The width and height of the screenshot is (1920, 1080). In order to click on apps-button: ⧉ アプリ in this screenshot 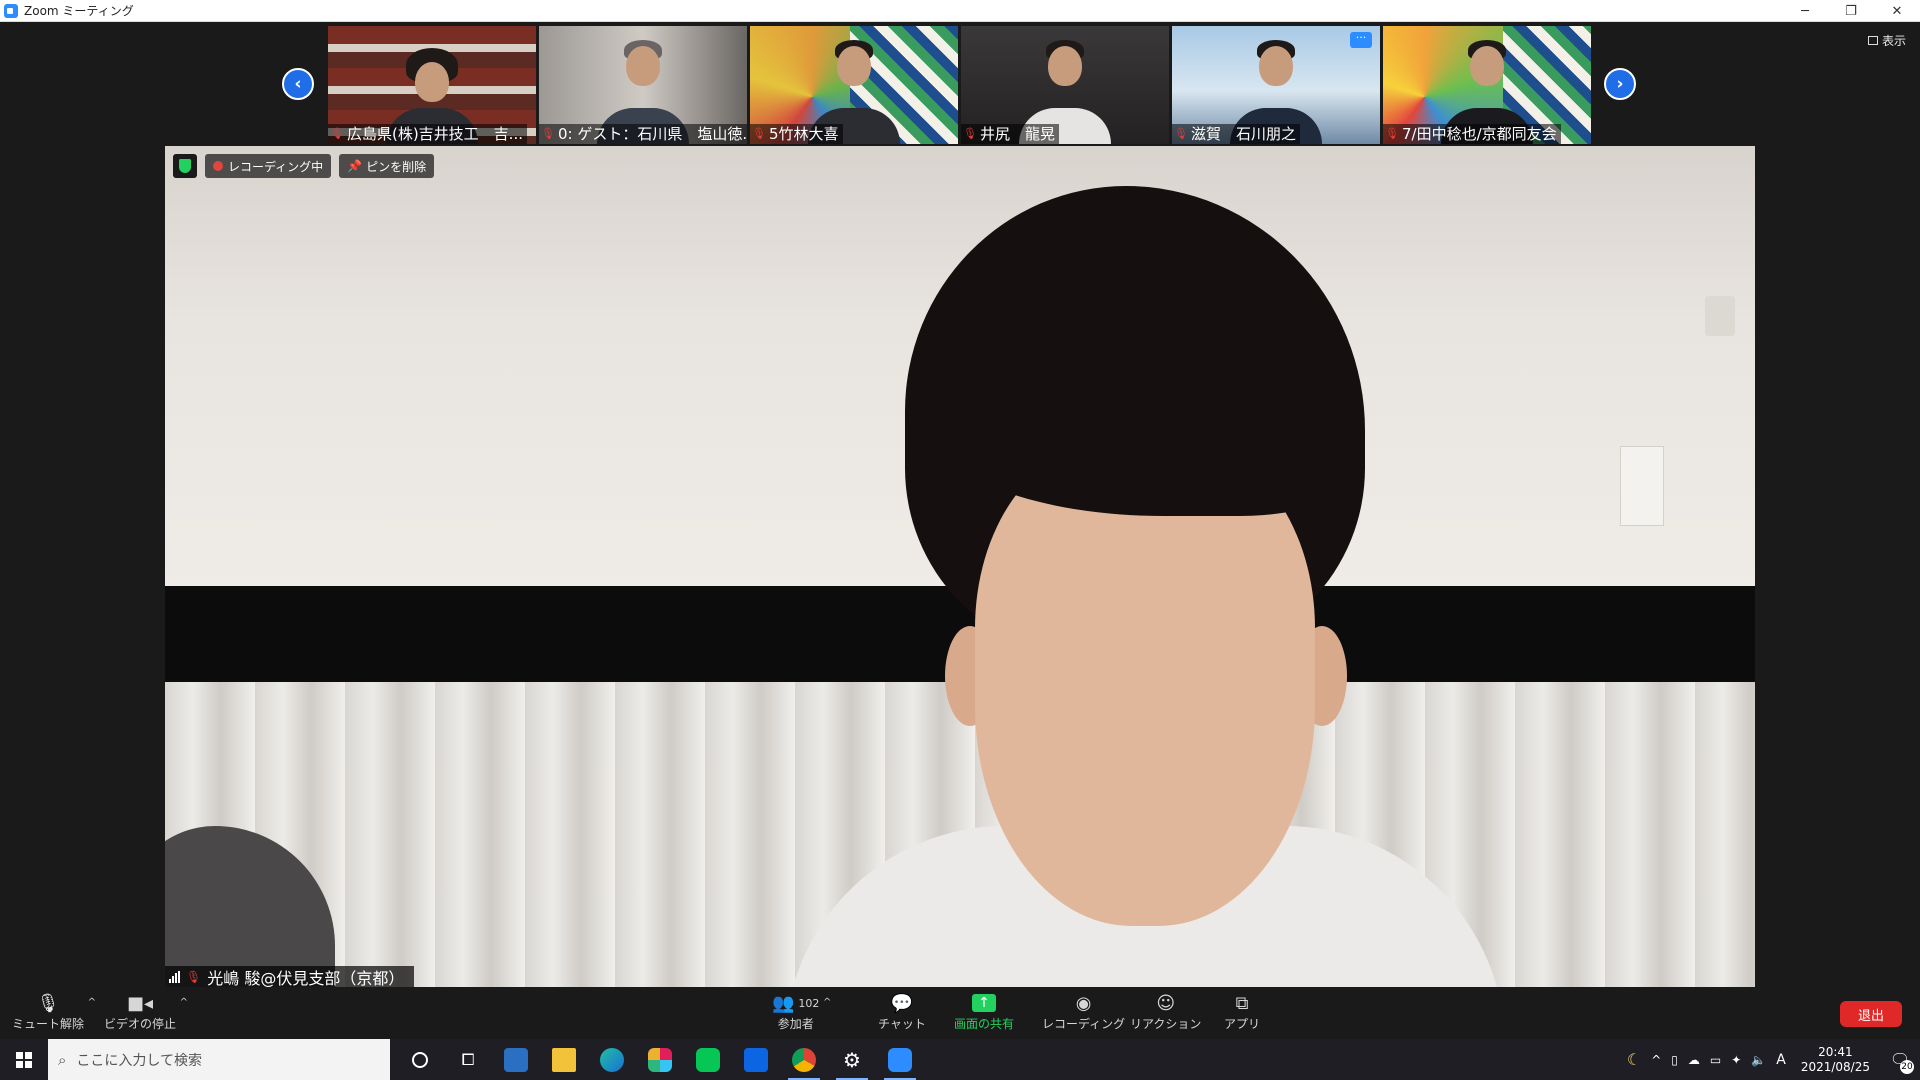, I will do `click(1242, 1011)`.